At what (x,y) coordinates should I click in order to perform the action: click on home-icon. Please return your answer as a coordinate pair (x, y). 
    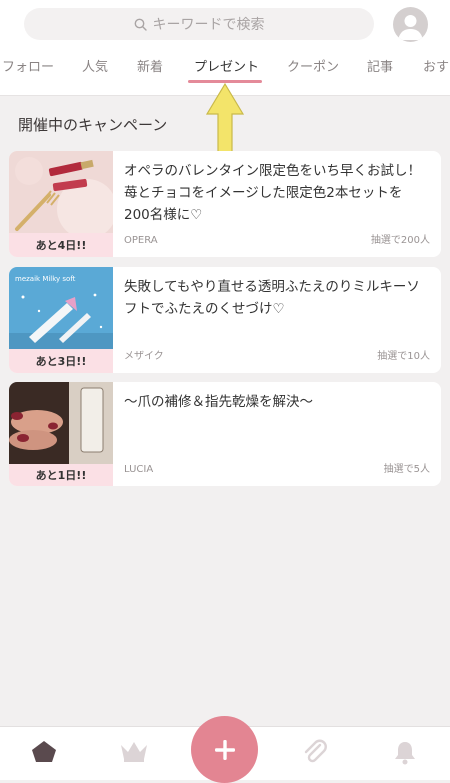
    Looking at the image, I should click on (44, 751).